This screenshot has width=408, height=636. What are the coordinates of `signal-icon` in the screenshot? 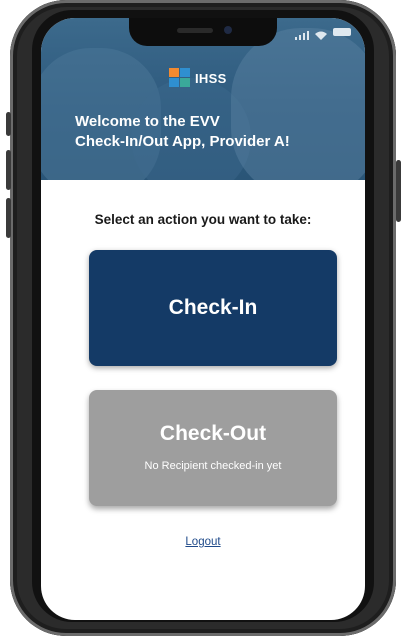 It's located at (302, 33).